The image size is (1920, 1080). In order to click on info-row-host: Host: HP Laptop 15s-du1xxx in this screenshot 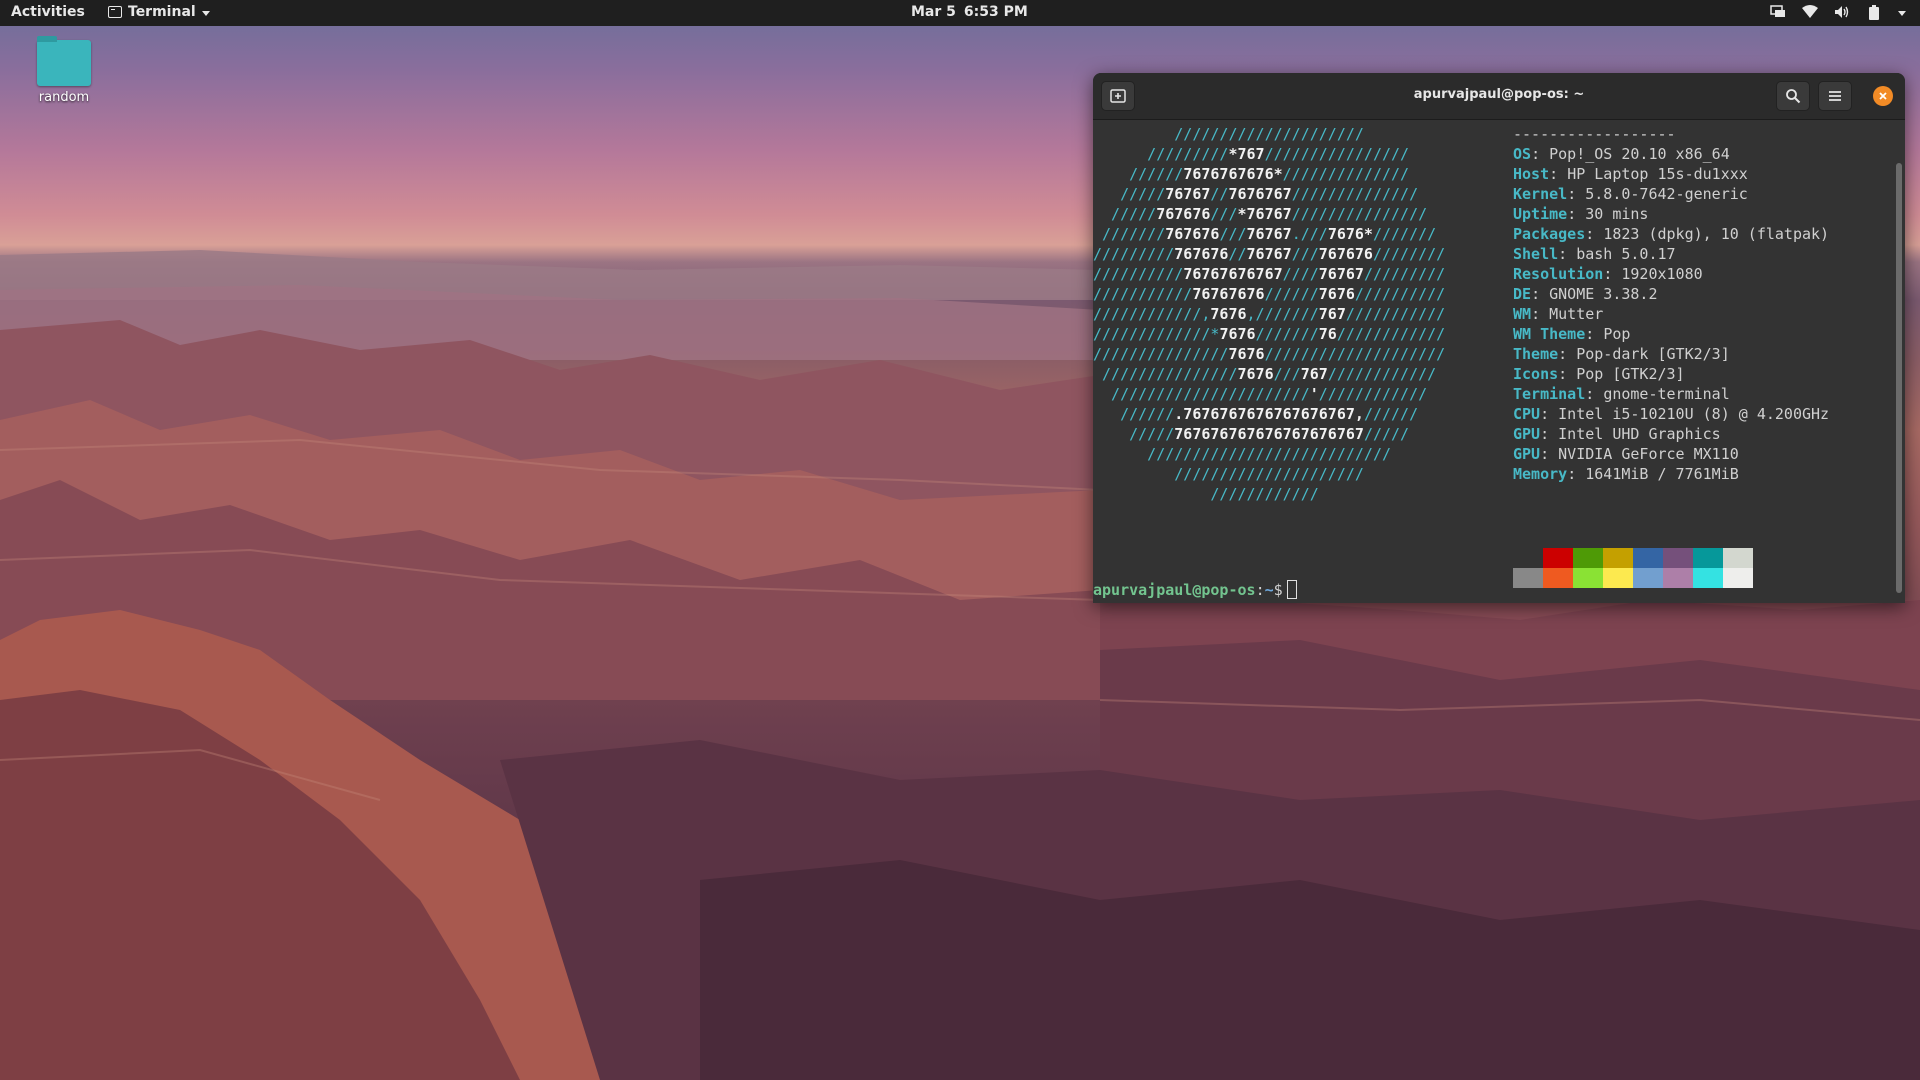, I will do `click(1630, 174)`.